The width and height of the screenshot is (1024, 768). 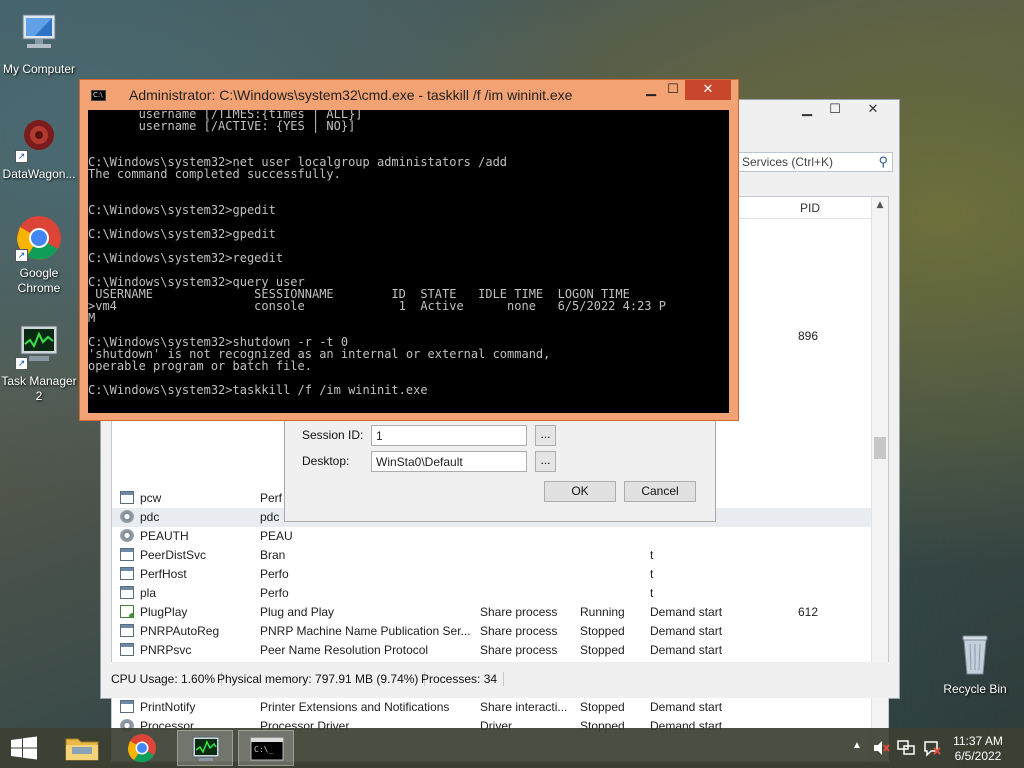 I want to click on cell-name: PEAUTH, so click(x=164, y=536).